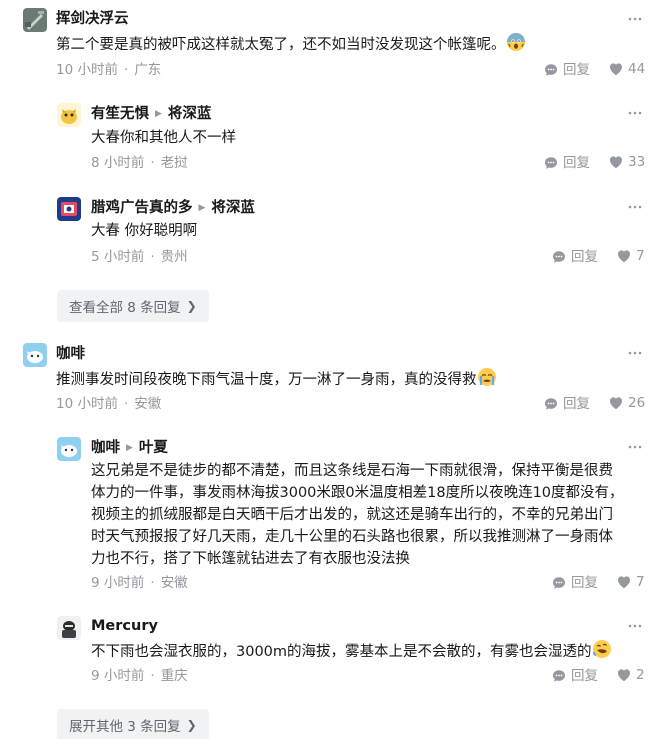 The width and height of the screenshot is (660, 739). I want to click on reply-meta: 5 小时前 · 贵州, so click(139, 257).